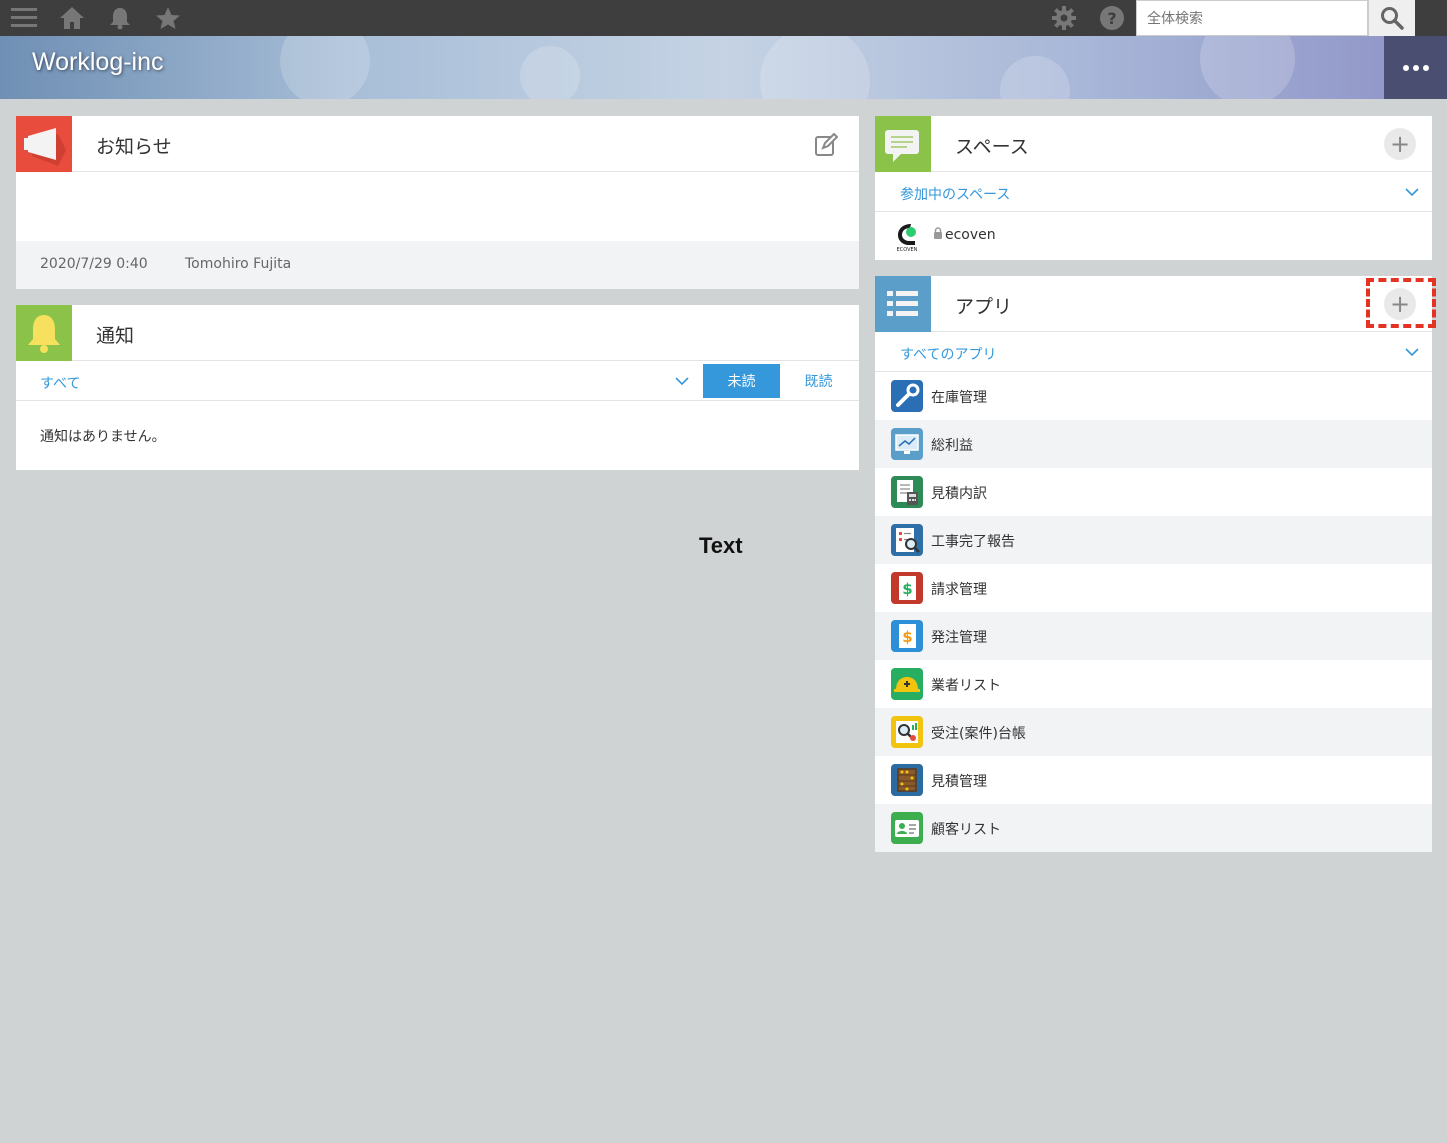 Image resolution: width=1447 pixels, height=1143 pixels. What do you see at coordinates (721, 545) in the screenshot?
I see `overlay-text: Text` at bounding box center [721, 545].